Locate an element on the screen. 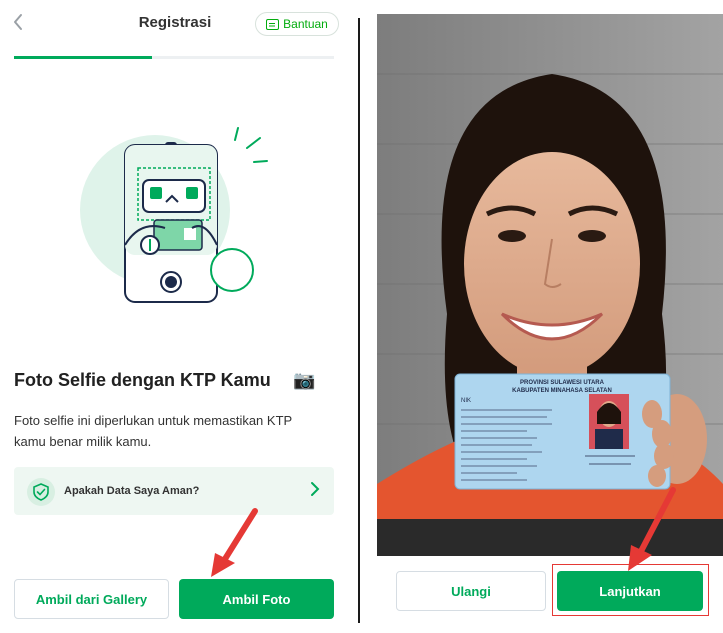  data-safety-label: Apakah Data Saya Aman? is located at coordinates (132, 491).